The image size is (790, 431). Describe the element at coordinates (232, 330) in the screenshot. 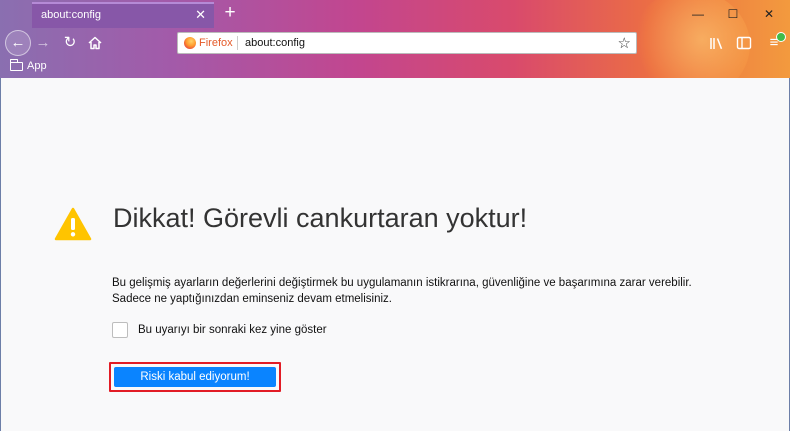

I see `show-warning-label: Bu uyarıyı bir sonraki kez yine göster` at that location.